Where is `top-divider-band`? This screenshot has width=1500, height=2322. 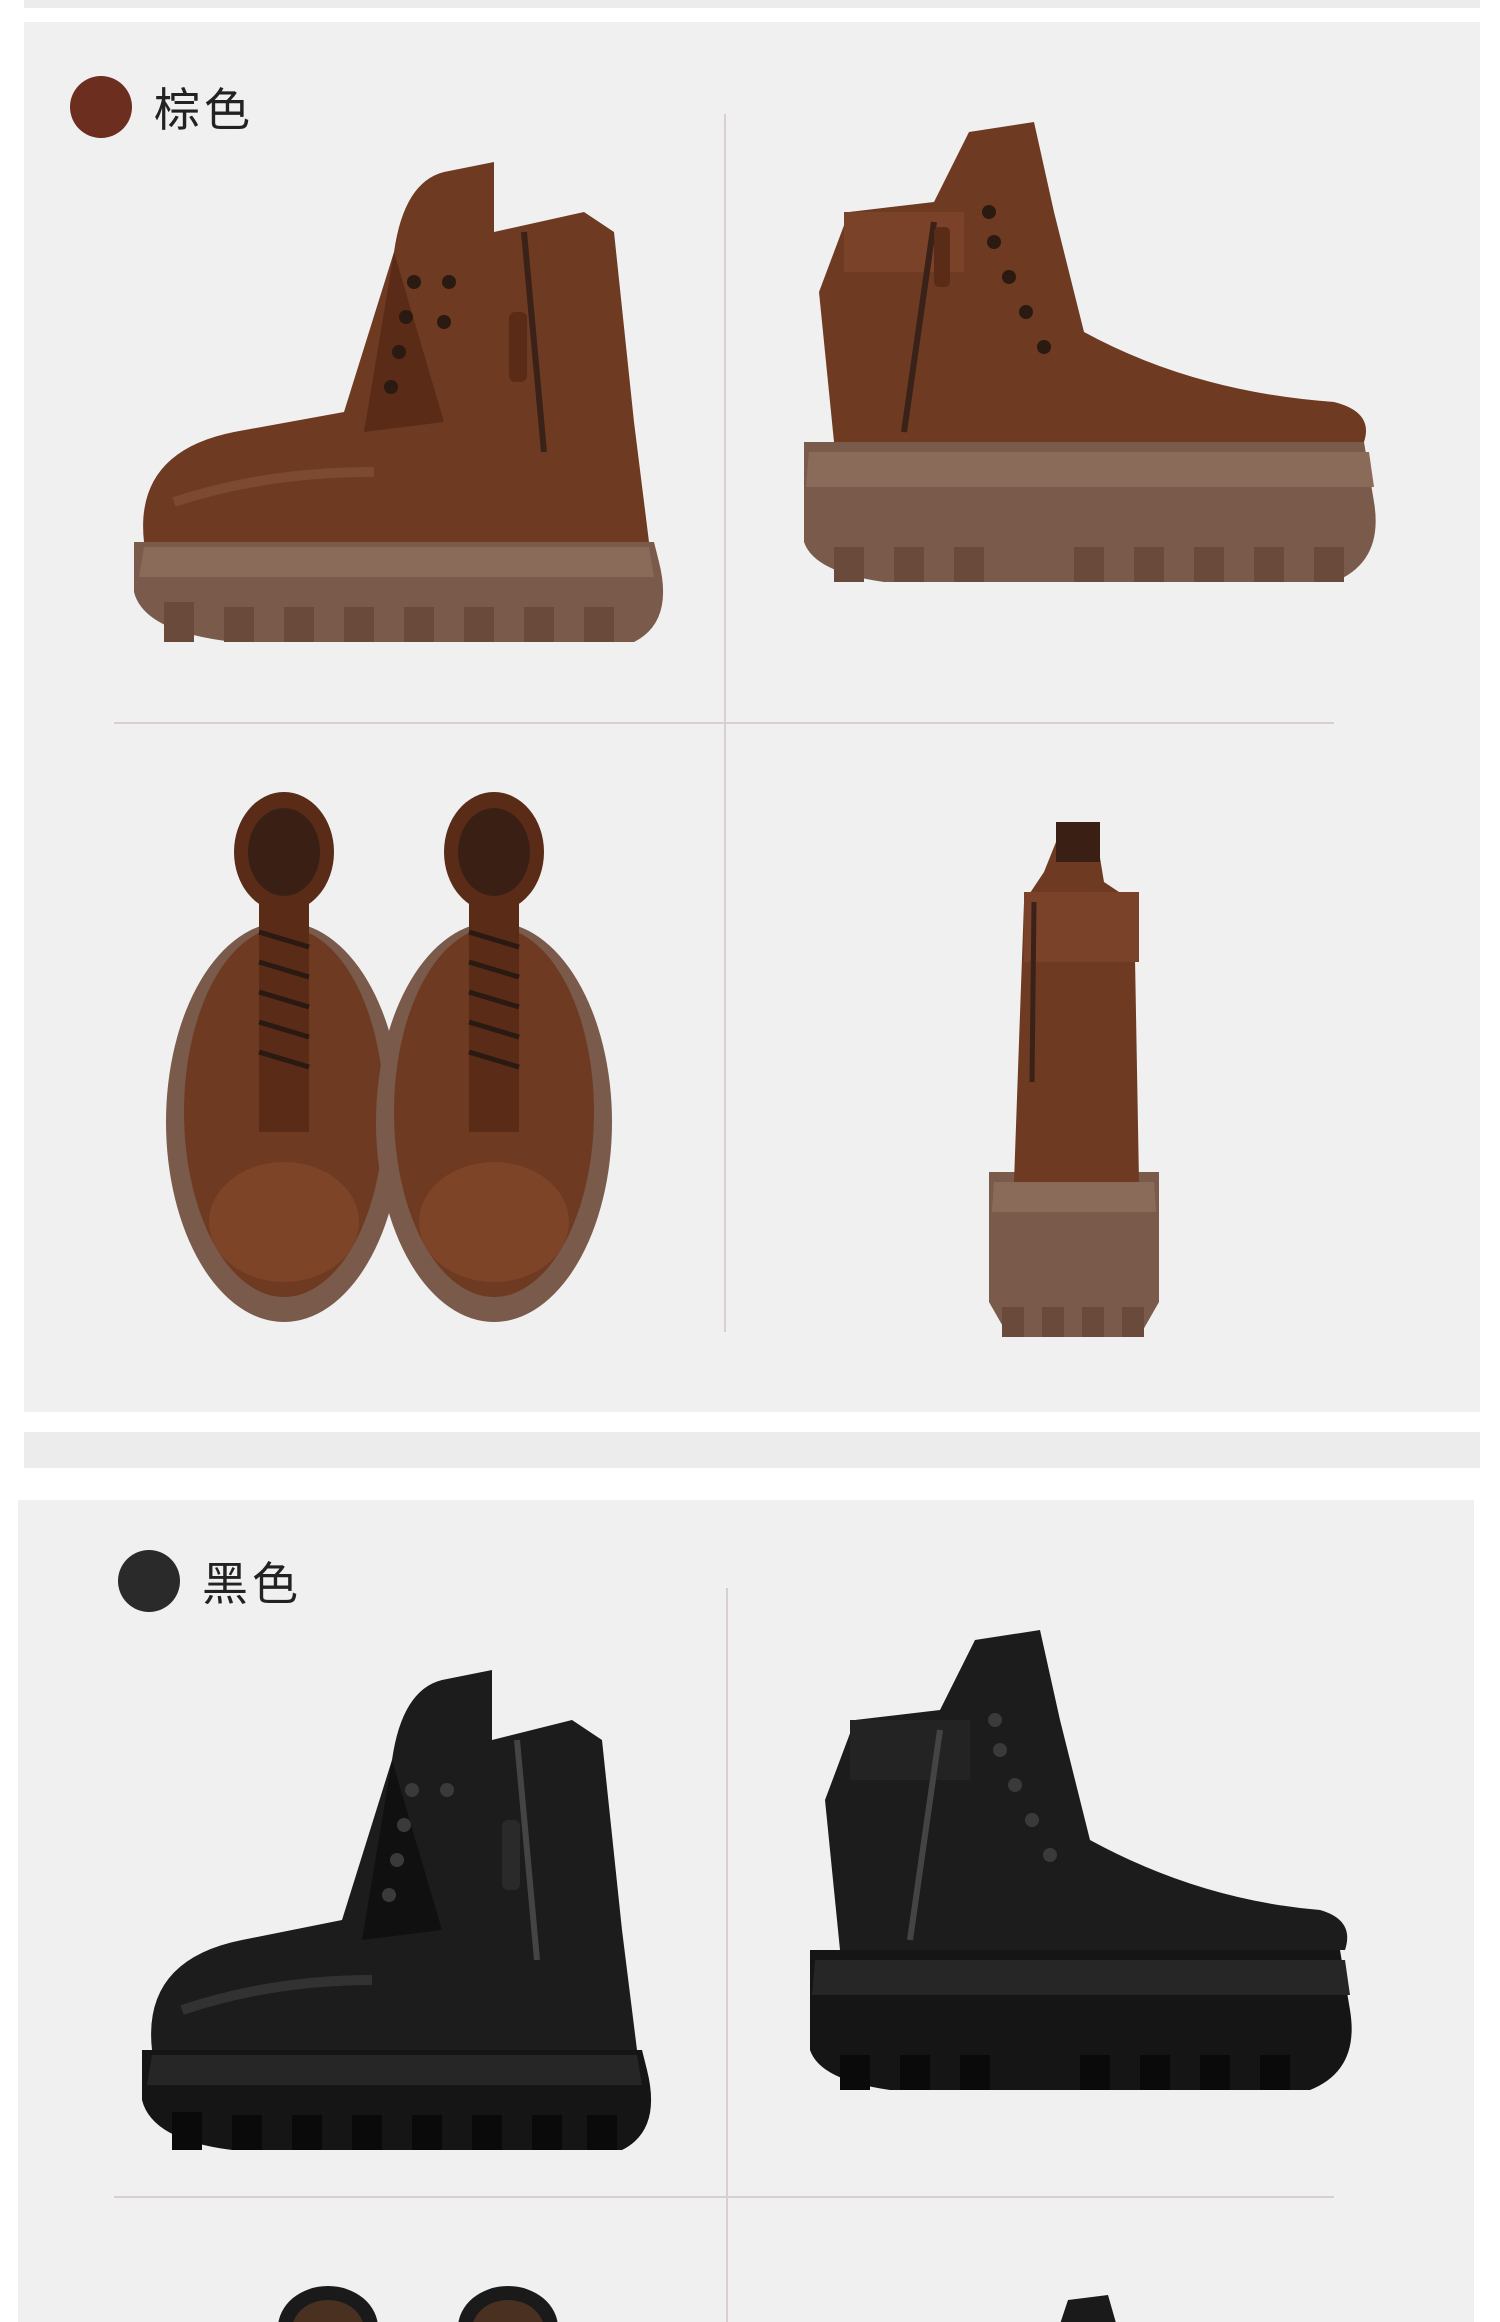
top-divider-band is located at coordinates (752, 4).